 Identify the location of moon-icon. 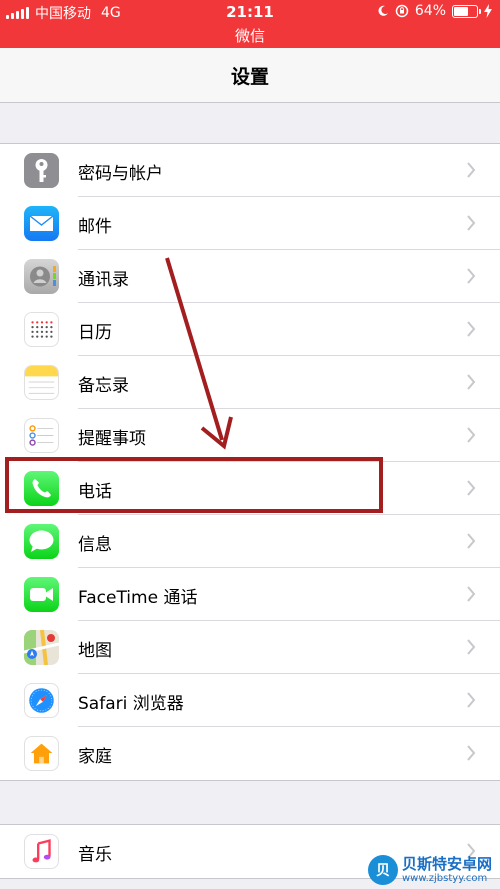
(383, 10).